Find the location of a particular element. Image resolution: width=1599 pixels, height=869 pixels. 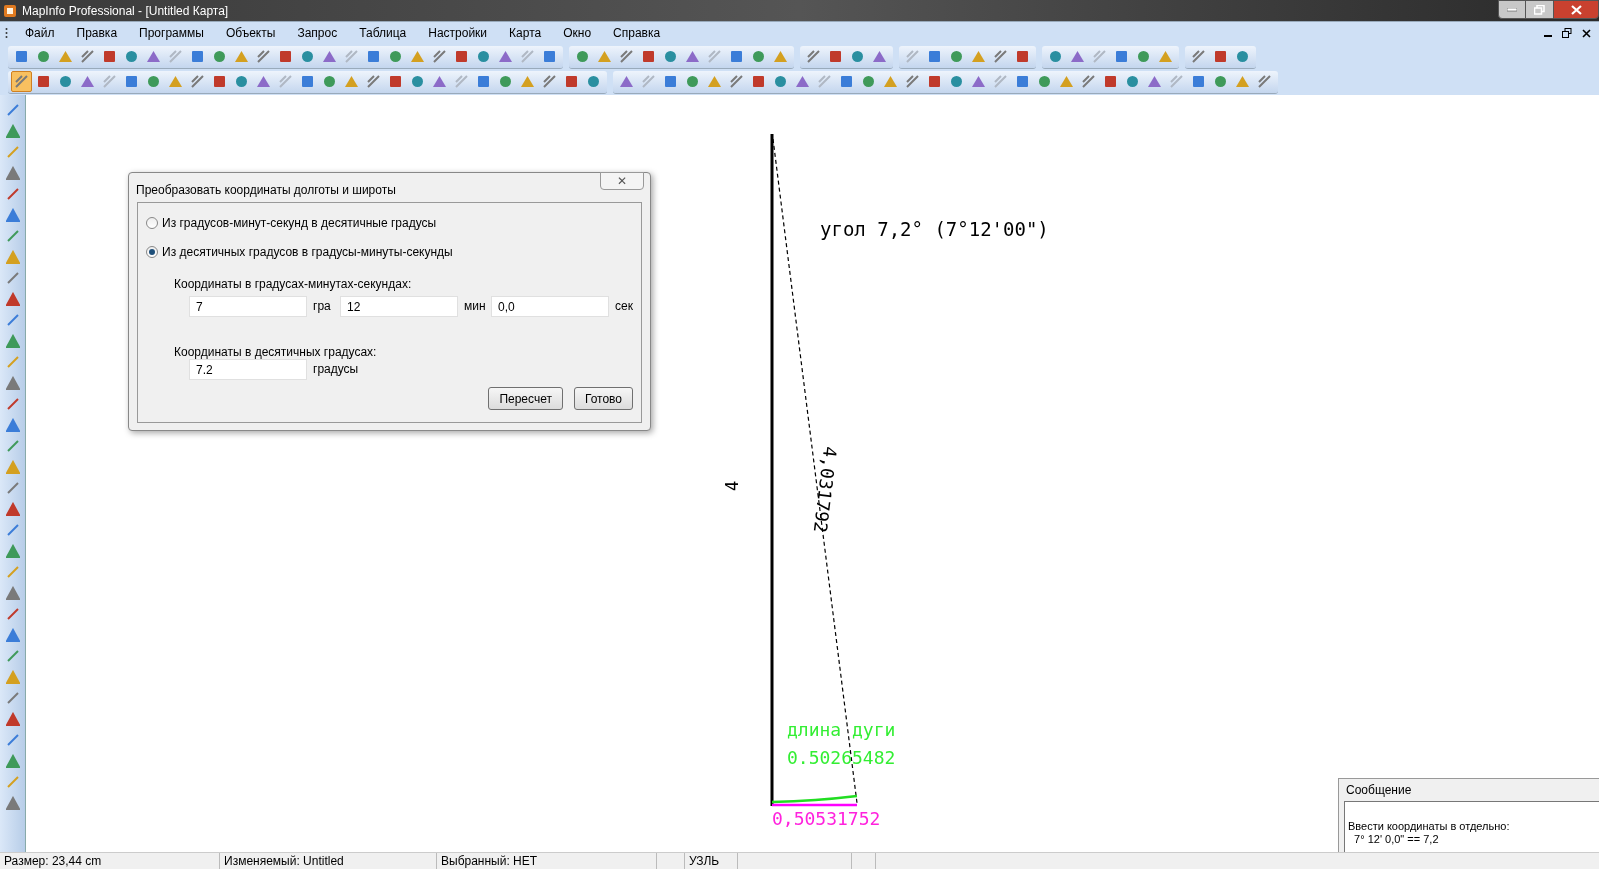

unit-label: мин is located at coordinates (475, 306).